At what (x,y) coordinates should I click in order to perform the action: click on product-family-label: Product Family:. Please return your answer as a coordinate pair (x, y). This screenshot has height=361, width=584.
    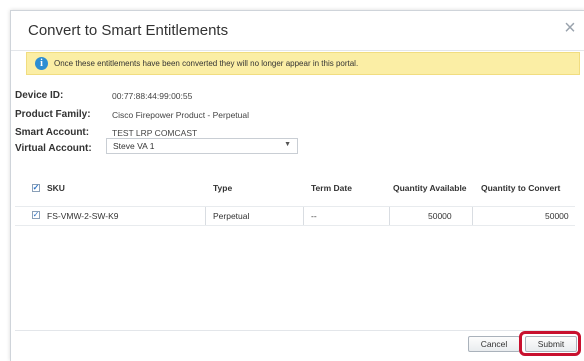
    Looking at the image, I should click on (53, 114).